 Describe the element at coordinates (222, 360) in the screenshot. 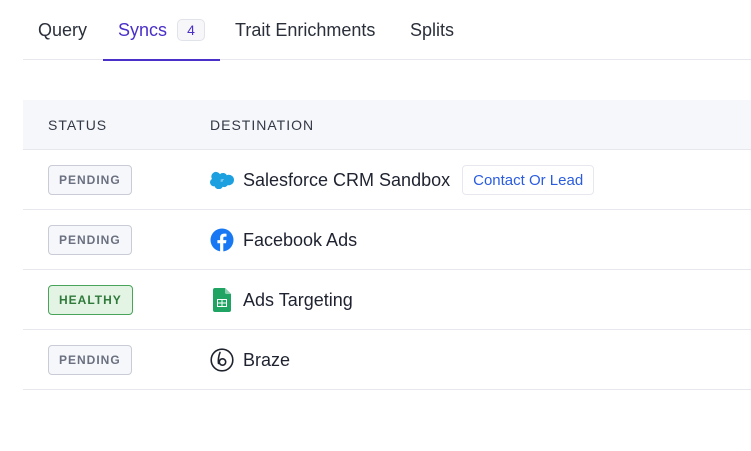

I see `braze-icon` at that location.